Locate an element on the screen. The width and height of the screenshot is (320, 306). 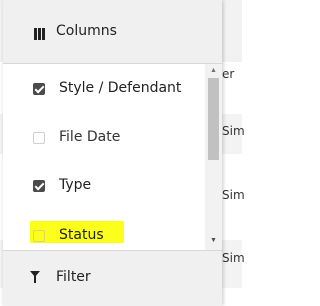
column-item-label: Style / Defendant is located at coordinates (120, 88).